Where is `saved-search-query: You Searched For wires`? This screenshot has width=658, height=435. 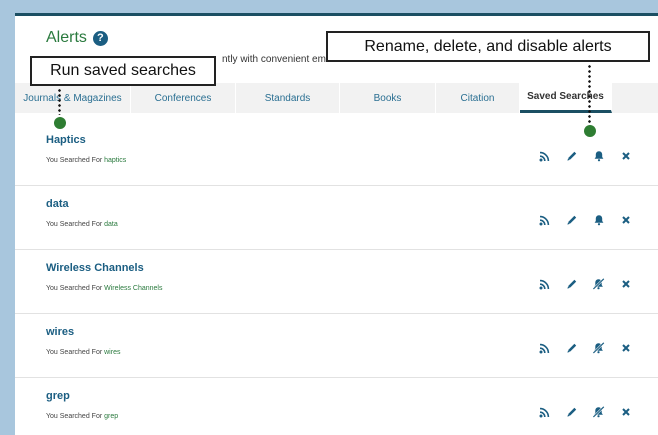 saved-search-query: You Searched For wires is located at coordinates (83, 352).